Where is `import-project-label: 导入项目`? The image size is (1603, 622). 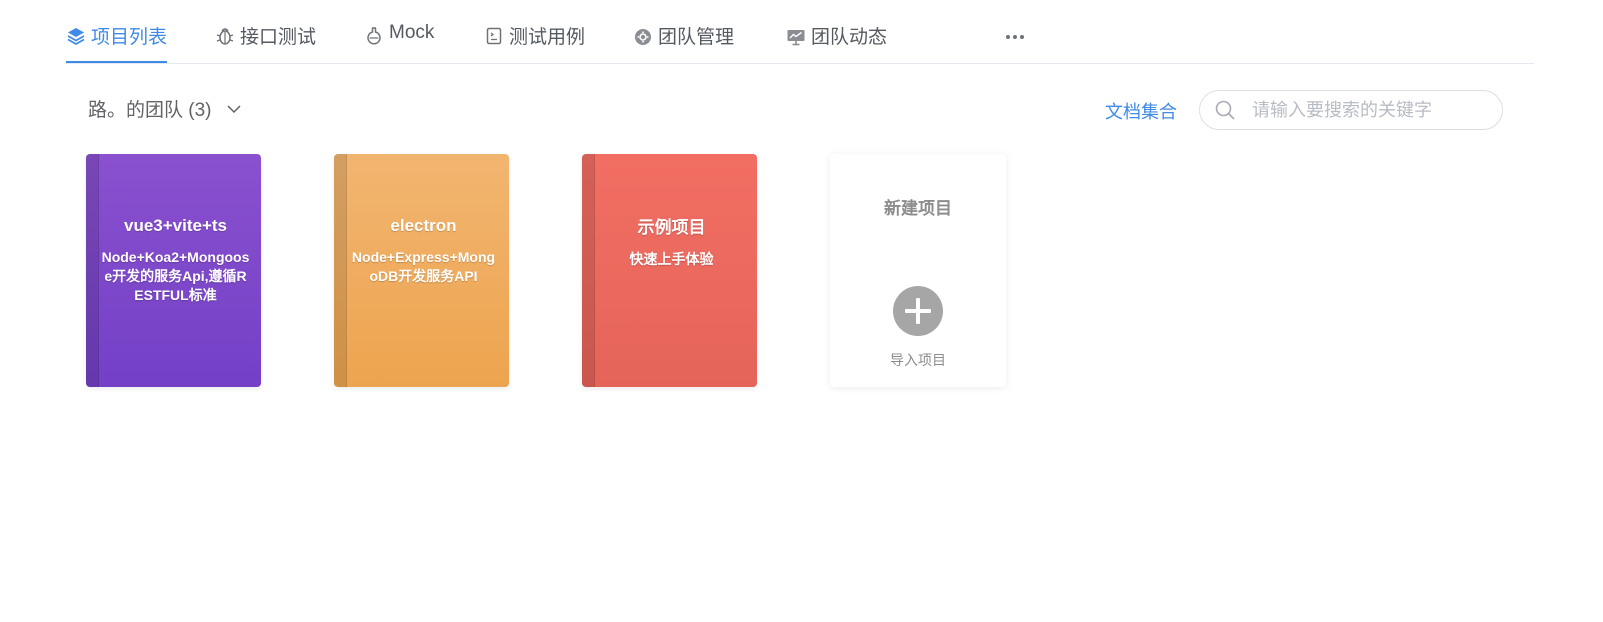
import-project-label: 导入项目 is located at coordinates (918, 360).